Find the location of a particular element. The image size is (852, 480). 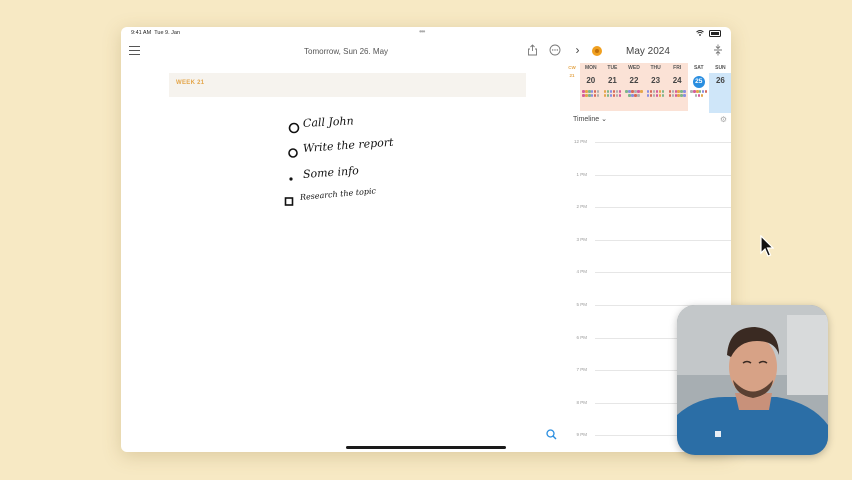

webcam-person-image is located at coordinates (752, 380).